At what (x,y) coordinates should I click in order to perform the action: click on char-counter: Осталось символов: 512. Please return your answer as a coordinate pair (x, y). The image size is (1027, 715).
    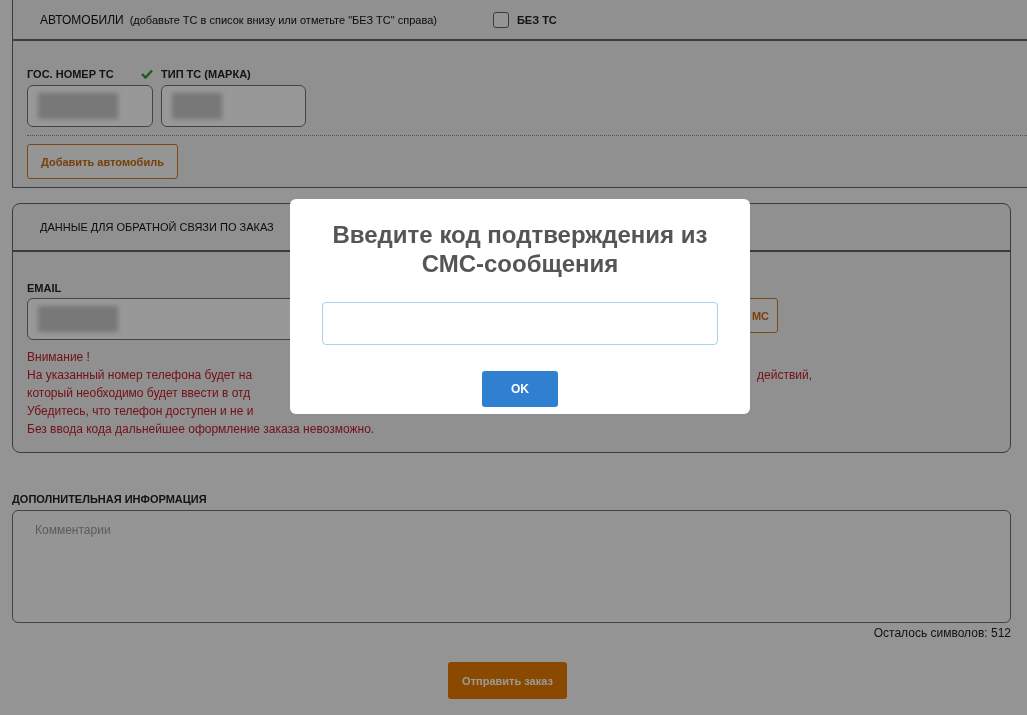
    Looking at the image, I should click on (942, 633).